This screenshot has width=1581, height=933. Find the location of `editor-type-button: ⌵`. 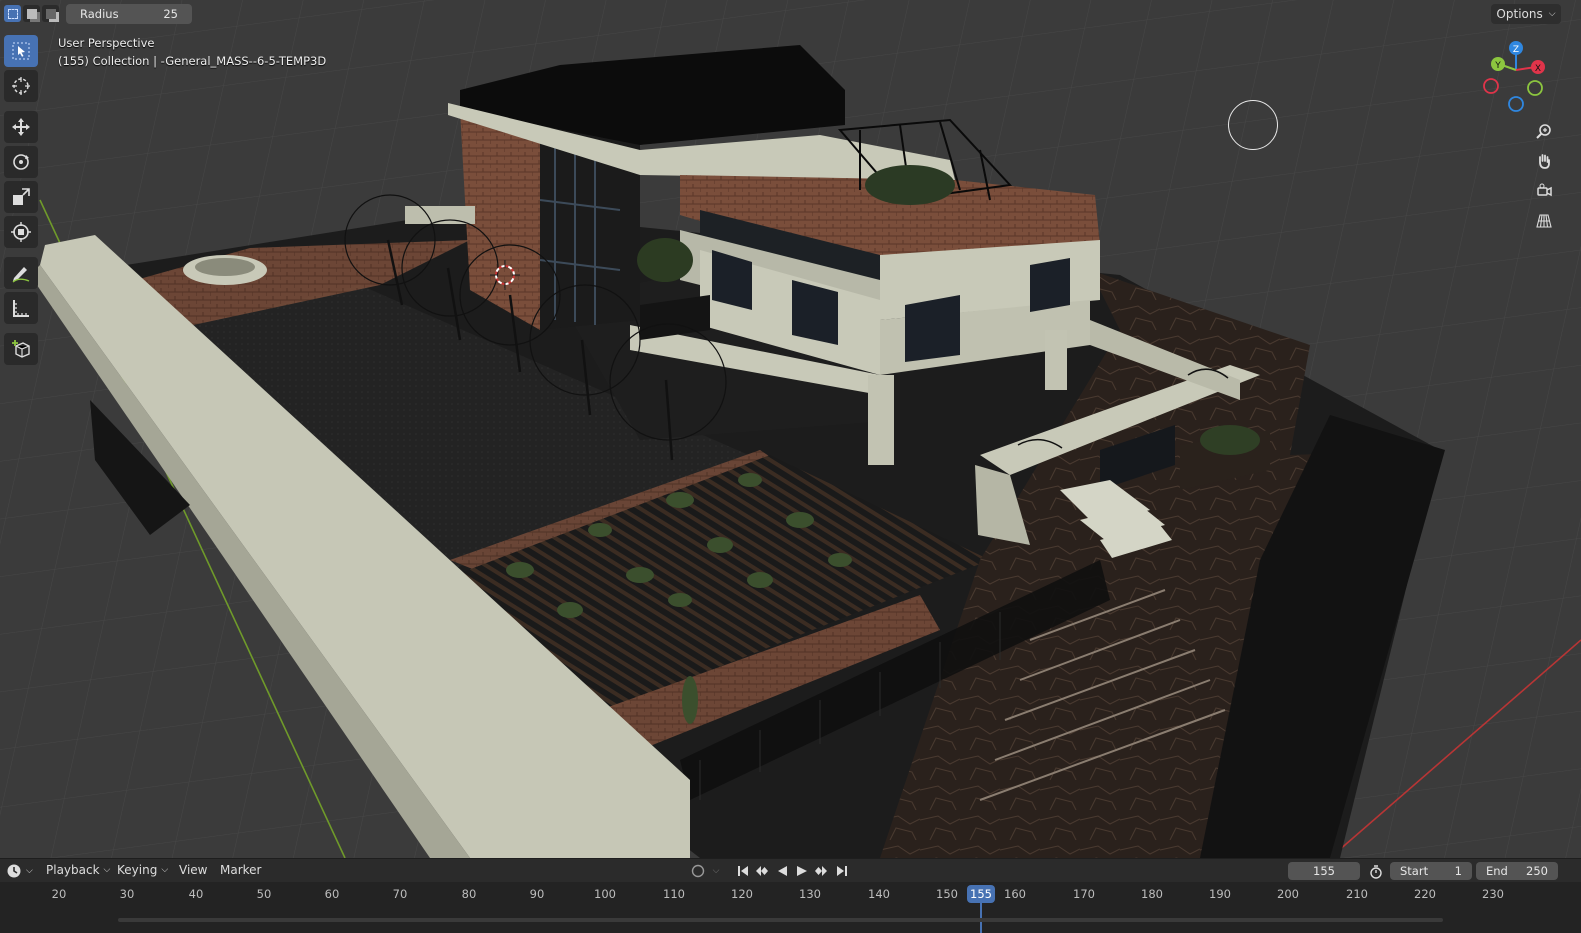

editor-type-button: ⌵ is located at coordinates (19, 871).